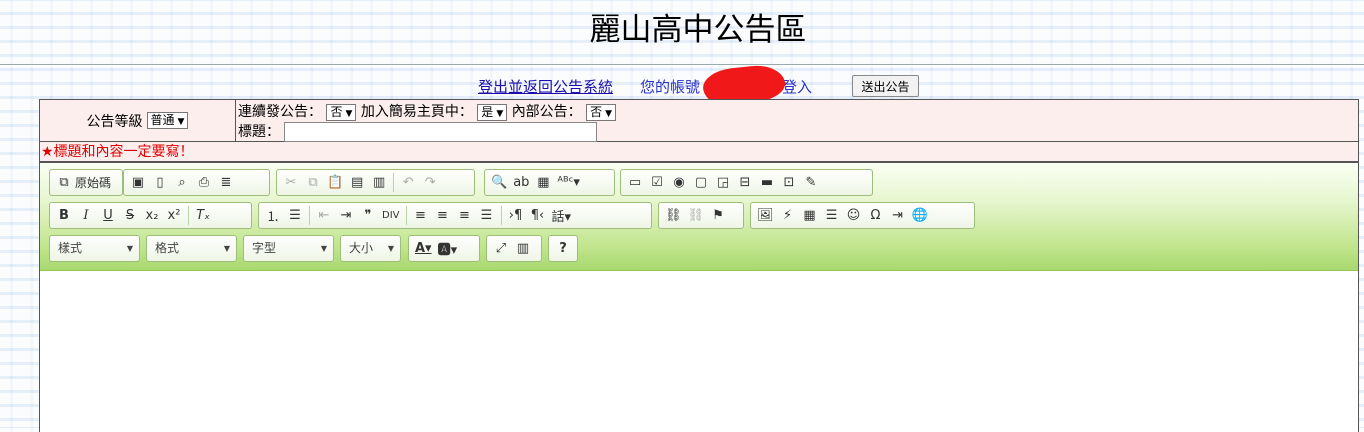 This screenshot has height=432, width=1364. I want to click on justify-icon: ☰, so click(487, 215).